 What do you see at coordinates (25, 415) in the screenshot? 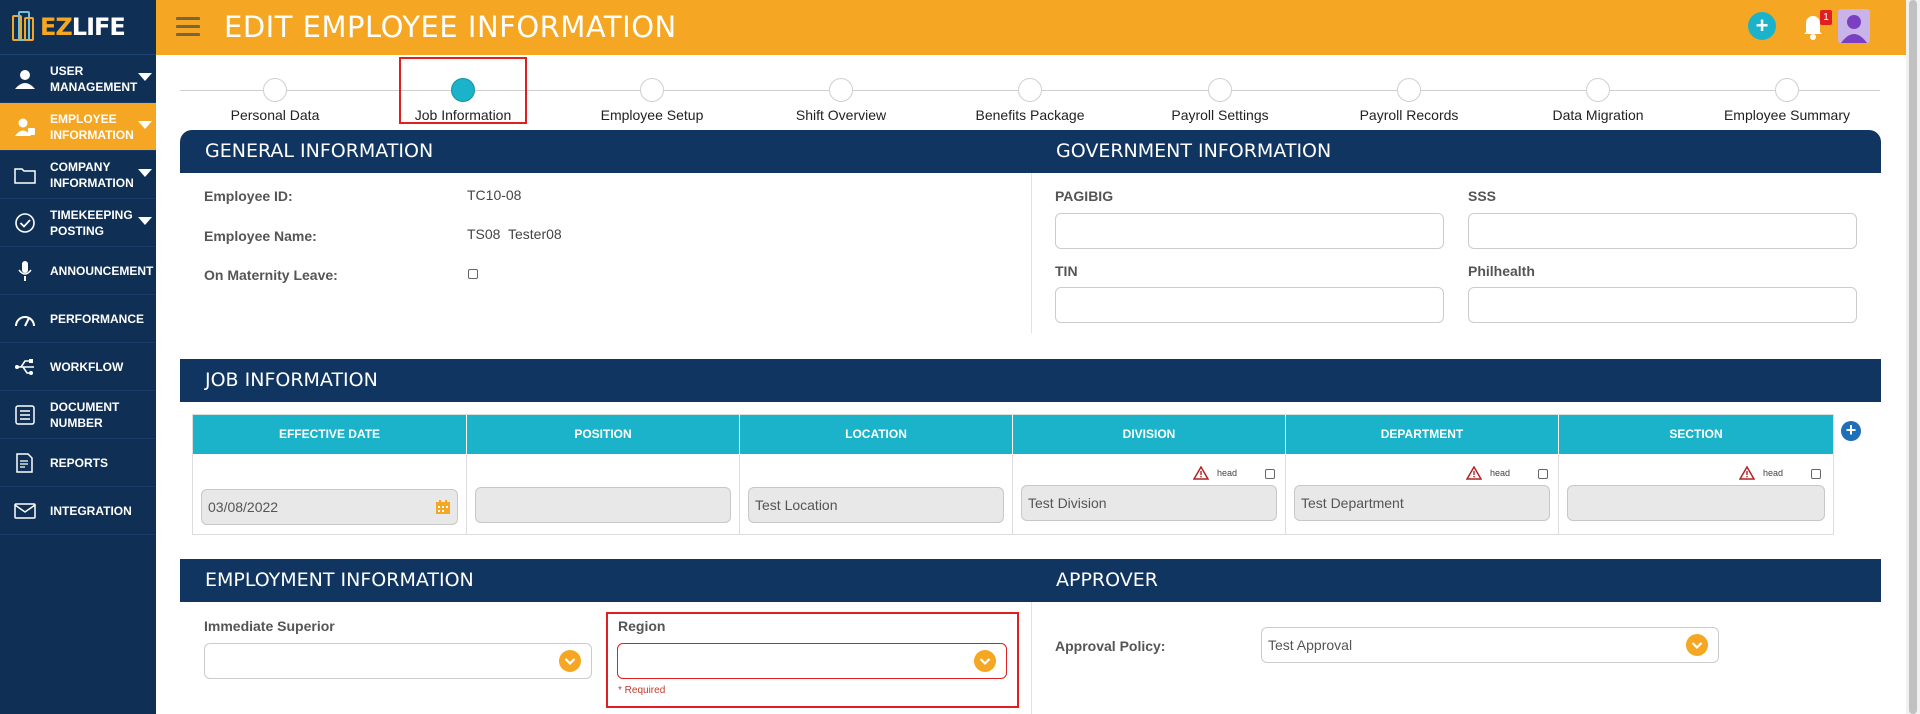
I see `list-icon` at bounding box center [25, 415].